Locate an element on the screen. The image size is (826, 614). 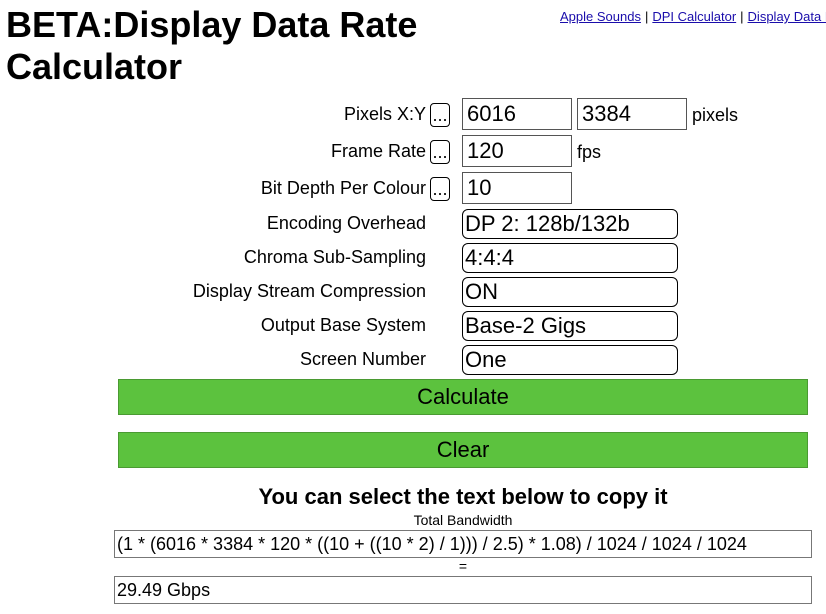
calculate-button: Calculate is located at coordinates (463, 397).